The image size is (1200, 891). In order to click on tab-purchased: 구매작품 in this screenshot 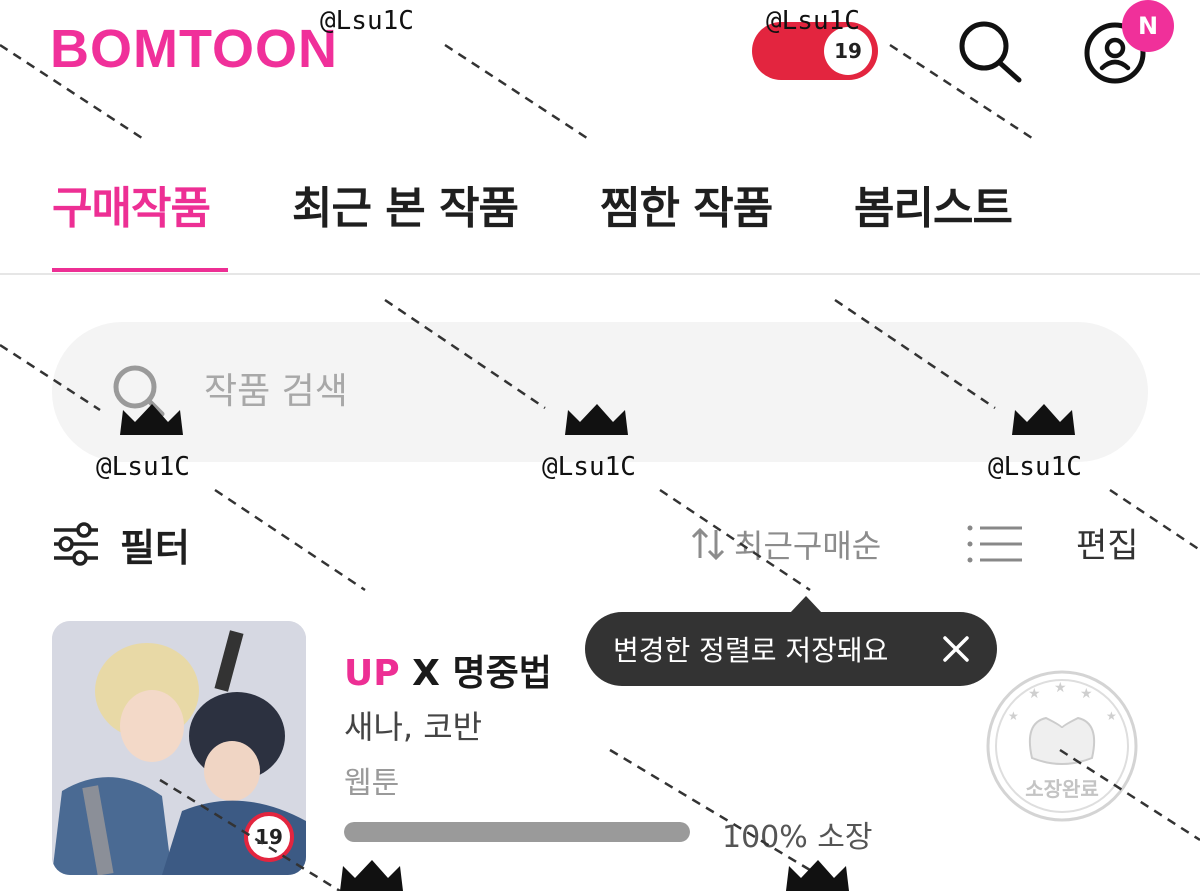, I will do `click(131, 204)`.